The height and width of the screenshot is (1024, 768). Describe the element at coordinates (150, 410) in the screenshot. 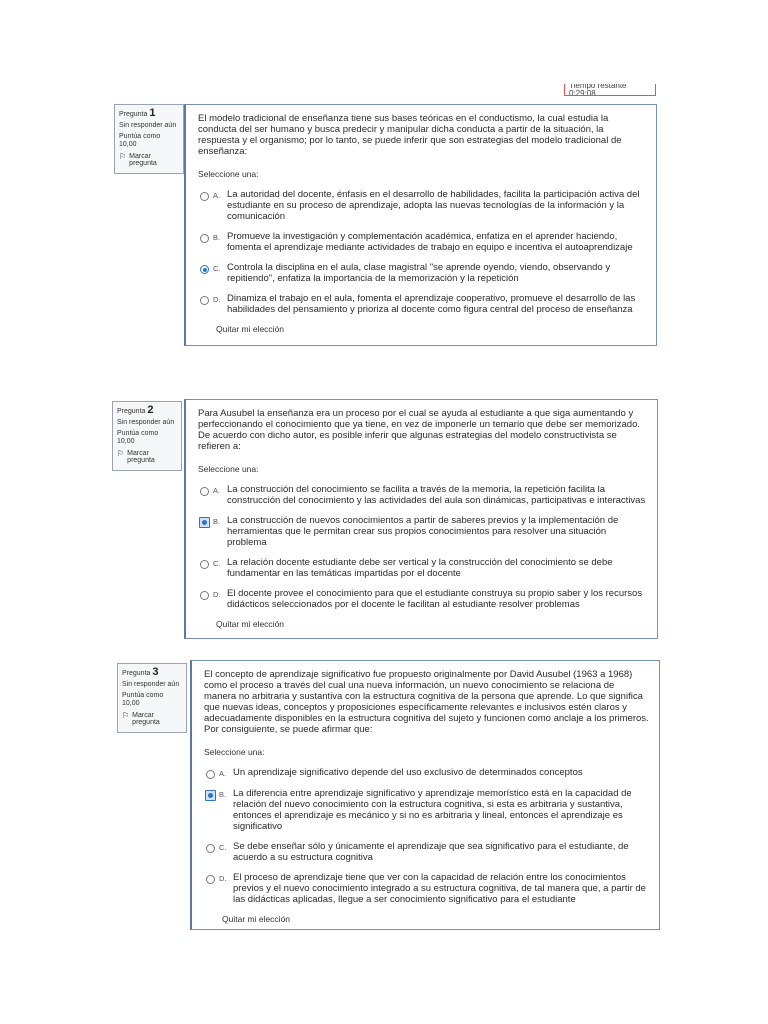

I see `question-number-value: 2` at that location.